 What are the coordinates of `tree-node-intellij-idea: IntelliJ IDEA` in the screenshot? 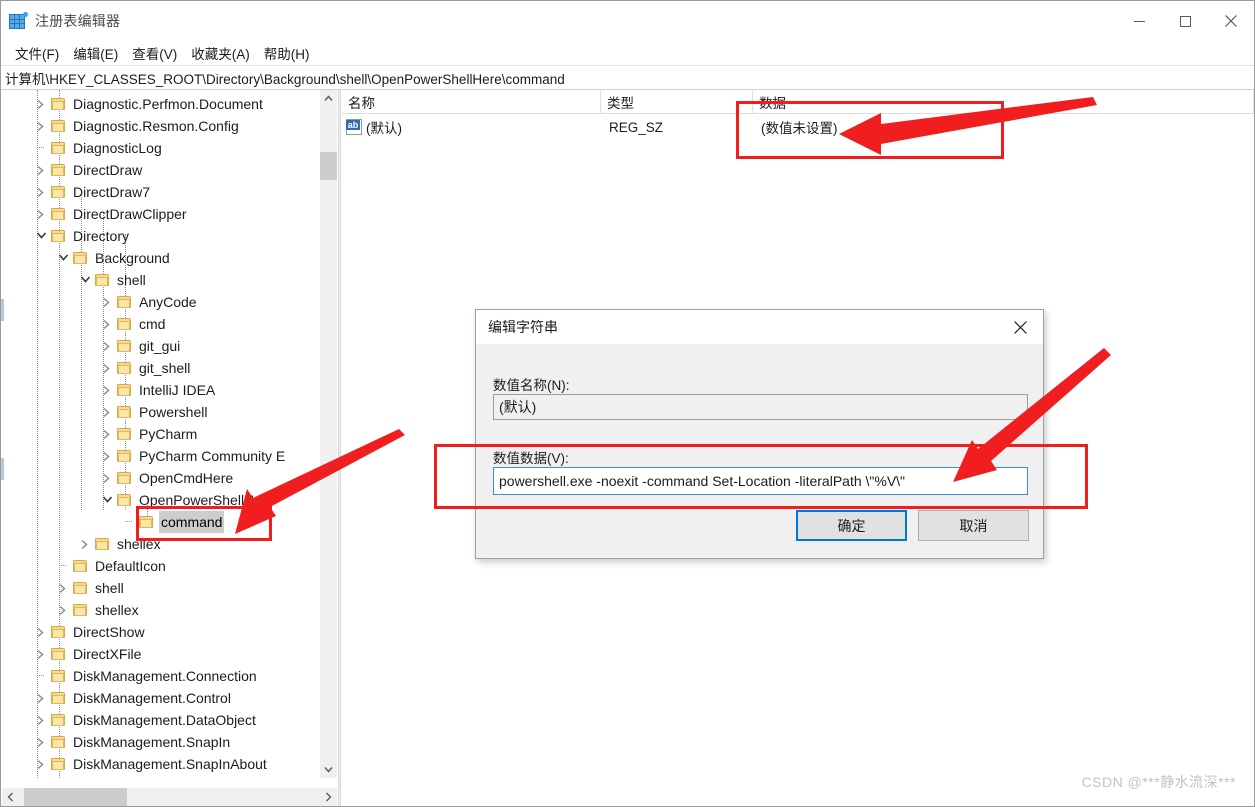 It's located at (161, 390).